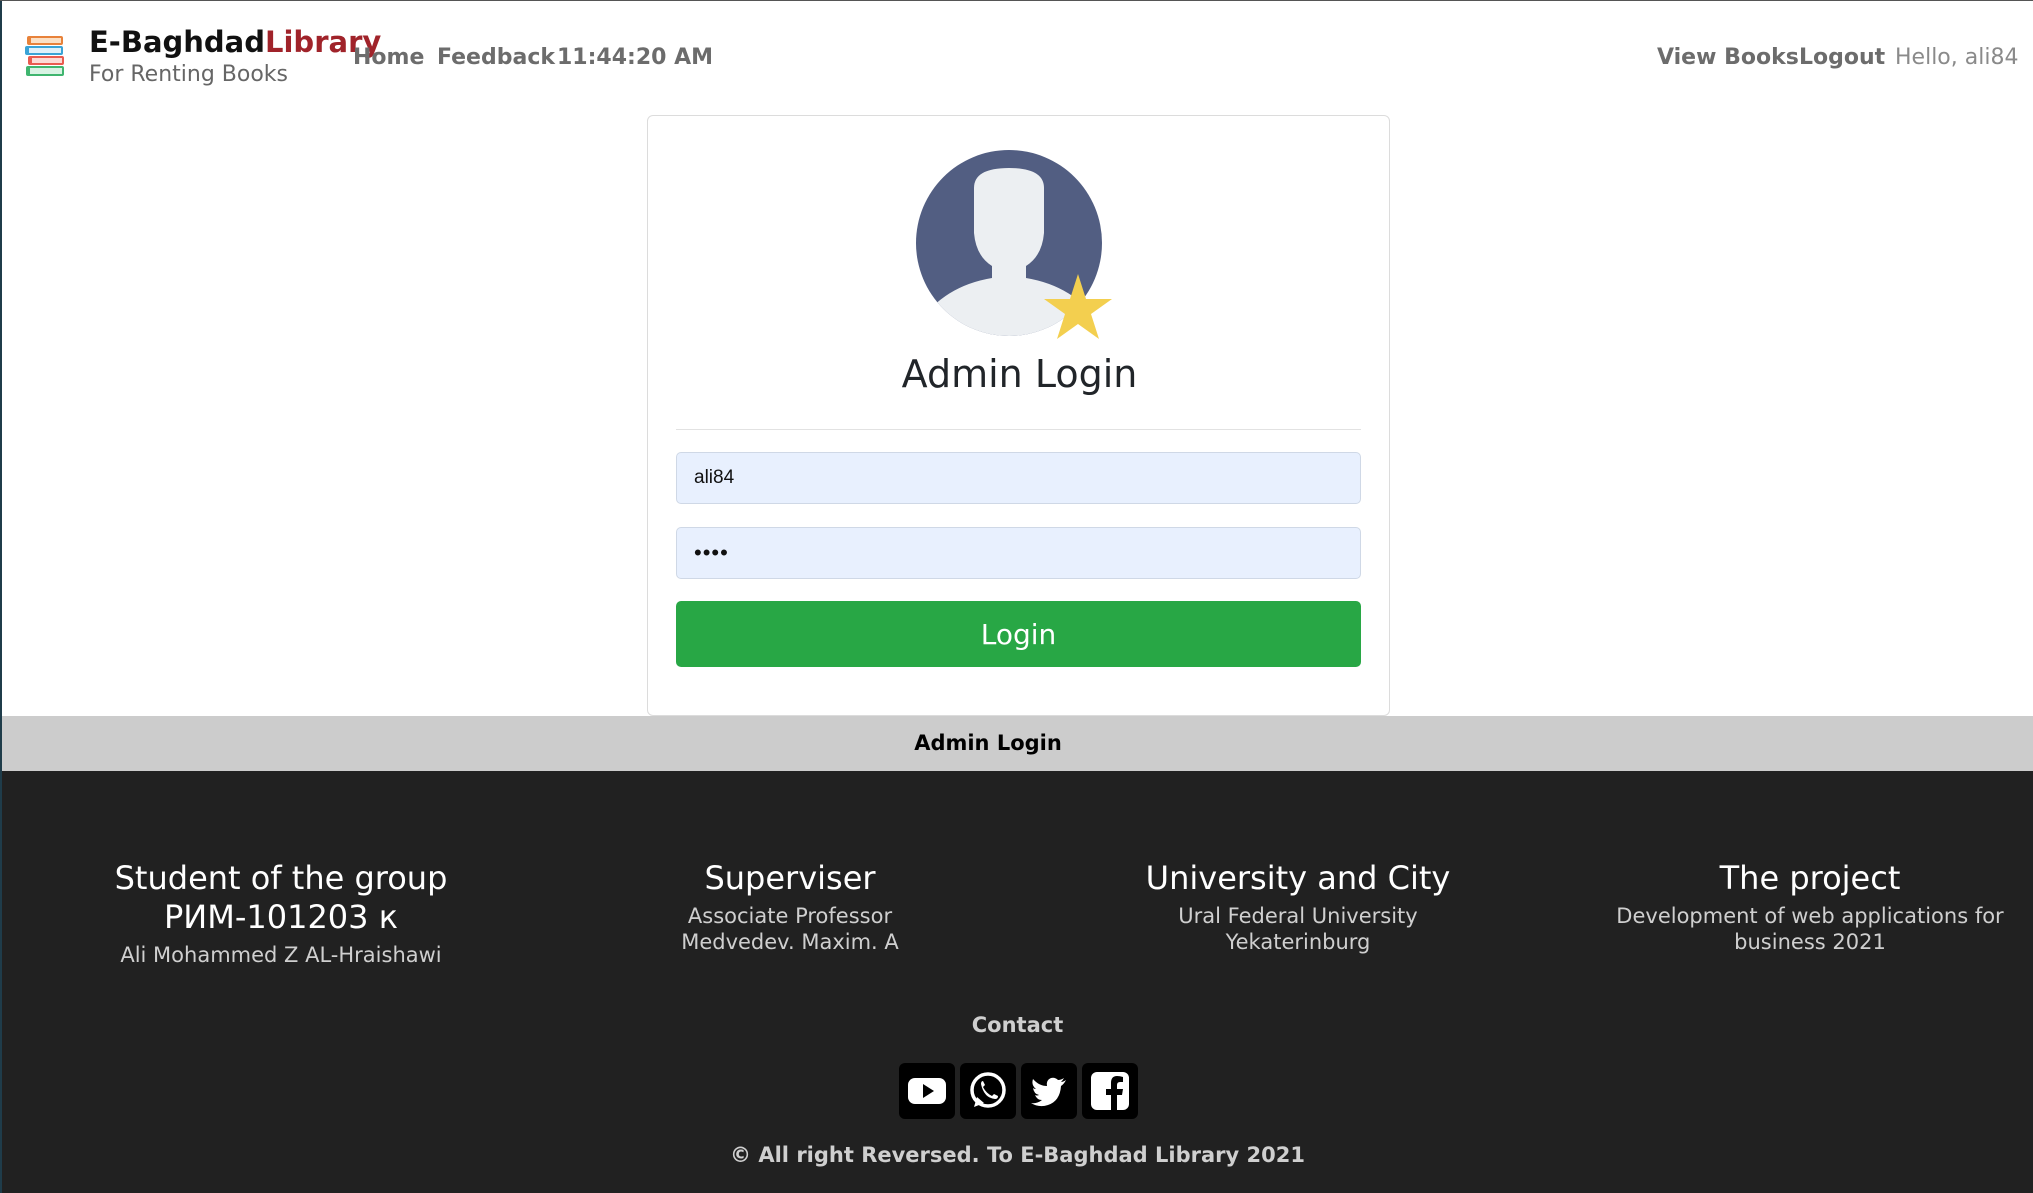  Describe the element at coordinates (281, 878) in the screenshot. I see `footer-student-title-line1: Student of the group` at that location.